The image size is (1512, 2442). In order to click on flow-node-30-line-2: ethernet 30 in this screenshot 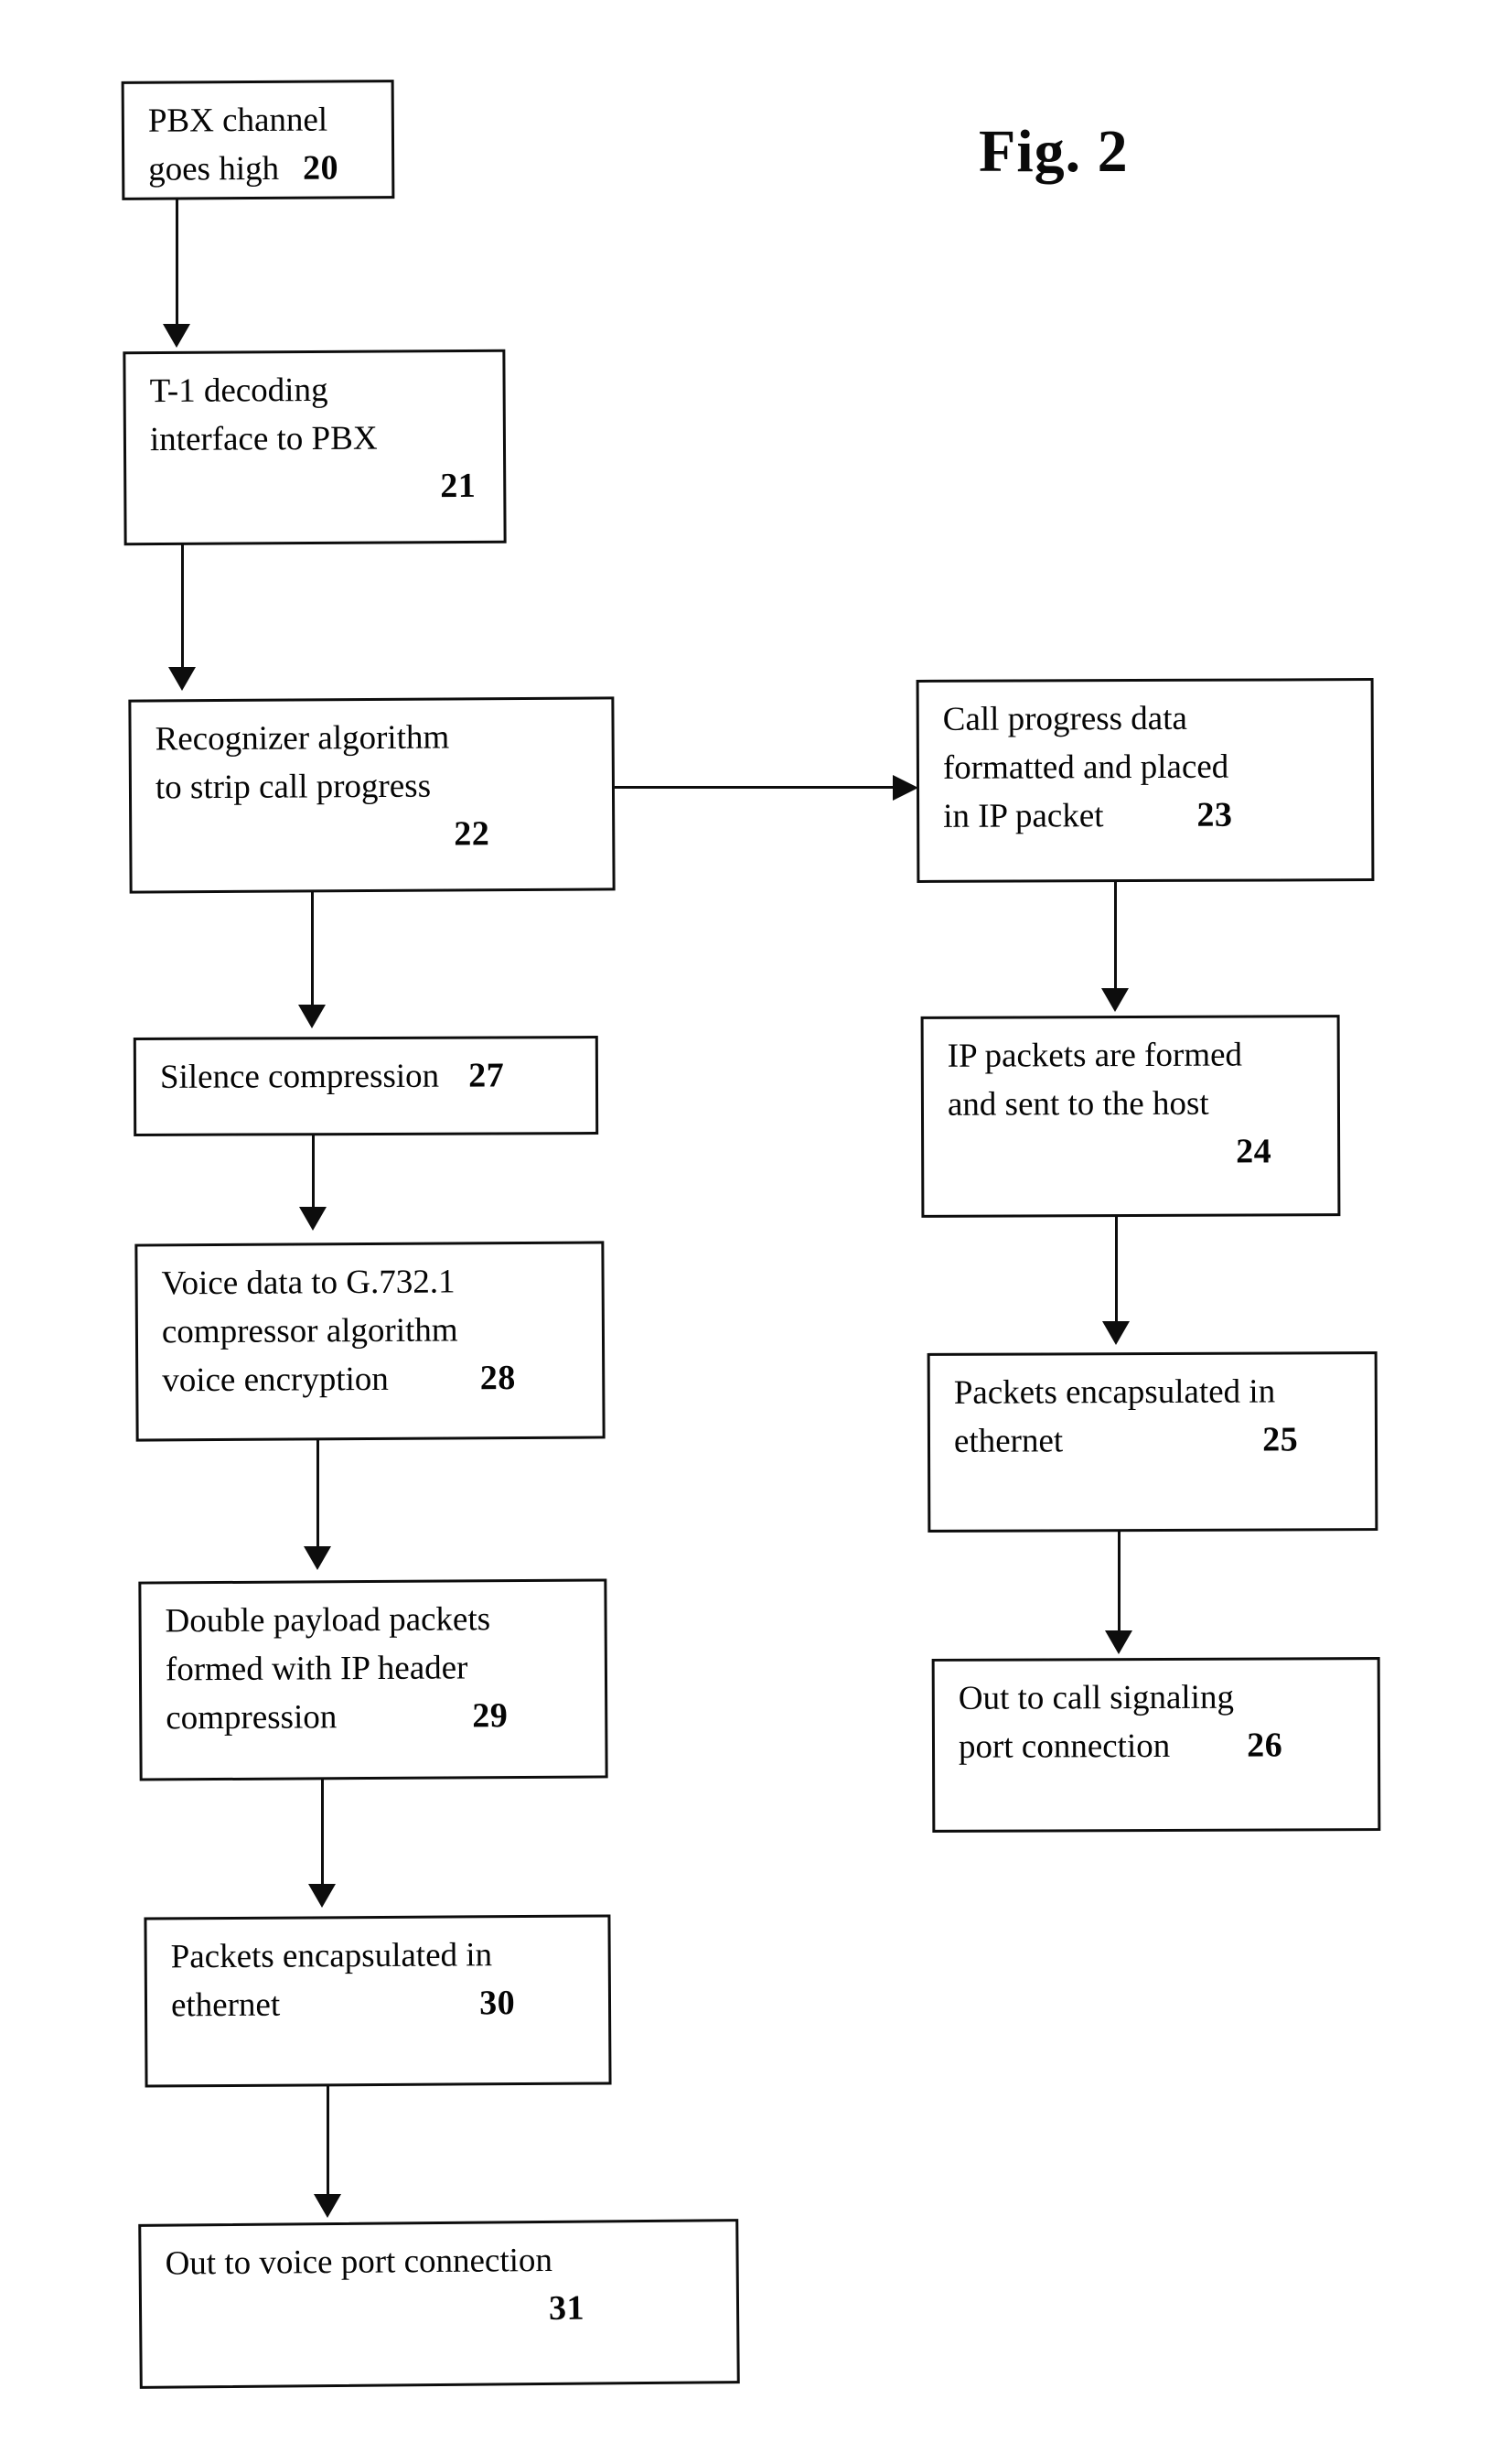, I will do `click(382, 2004)`.